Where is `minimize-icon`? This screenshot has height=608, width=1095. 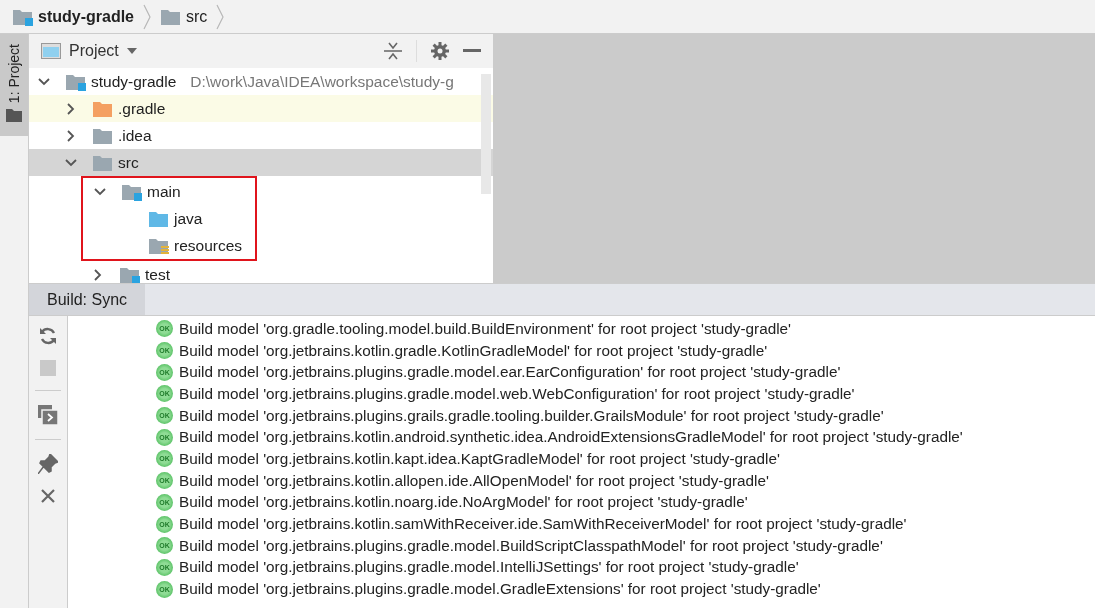 minimize-icon is located at coordinates (472, 51).